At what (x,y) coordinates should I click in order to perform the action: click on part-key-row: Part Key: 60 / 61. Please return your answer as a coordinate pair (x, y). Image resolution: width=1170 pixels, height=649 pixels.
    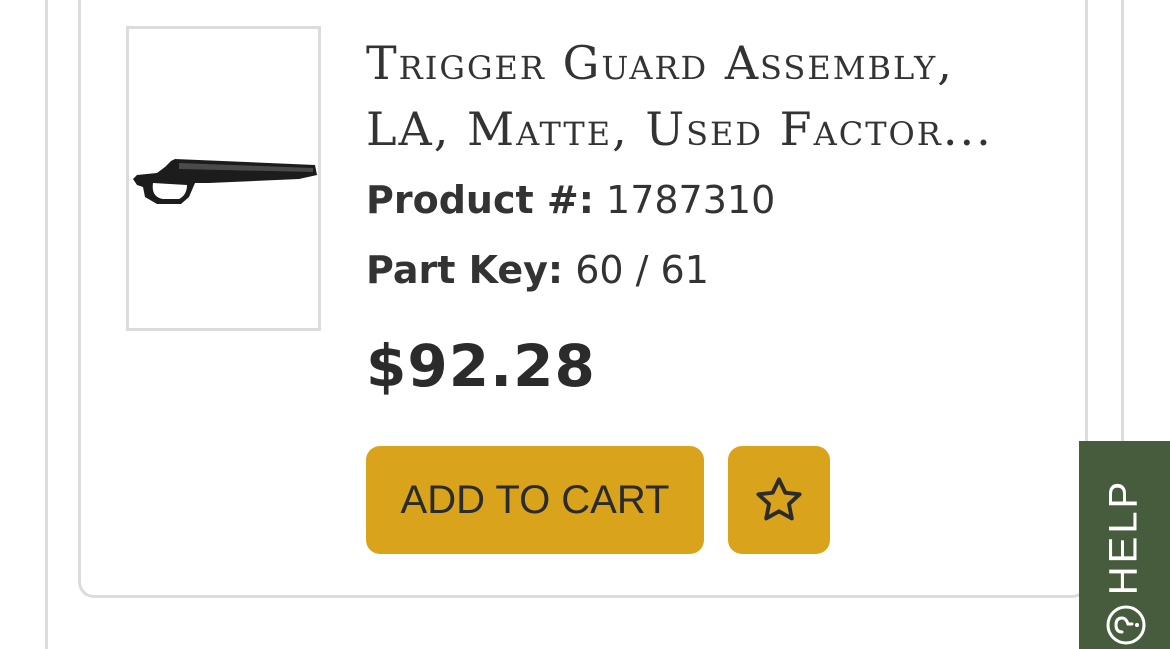
    Looking at the image, I should click on (537, 270).